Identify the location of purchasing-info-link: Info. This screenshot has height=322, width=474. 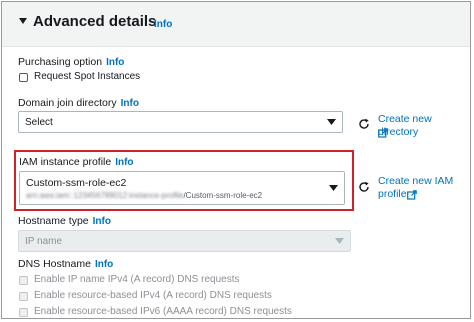
(115, 62).